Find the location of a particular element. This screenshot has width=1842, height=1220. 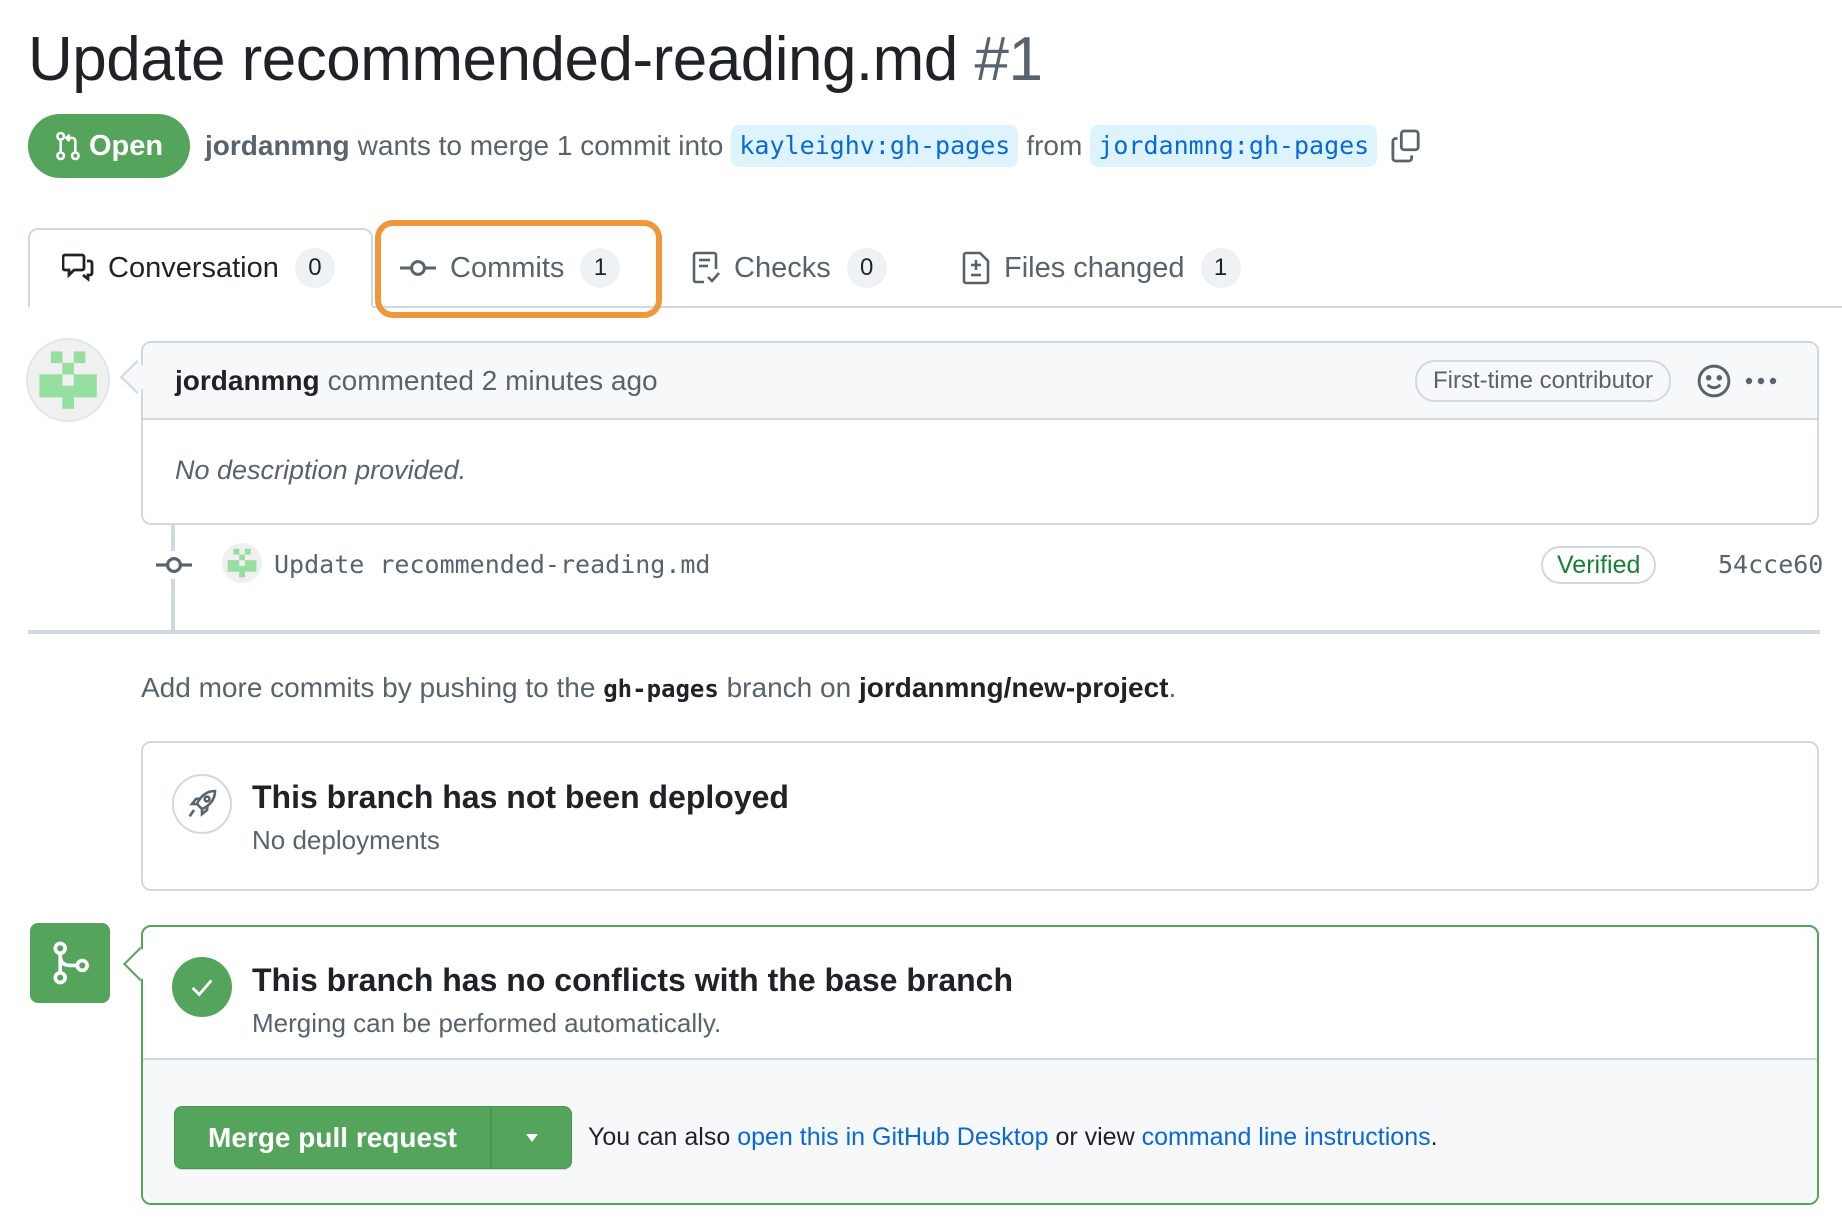

tab-checks: Checks 0 is located at coordinates (789, 268).